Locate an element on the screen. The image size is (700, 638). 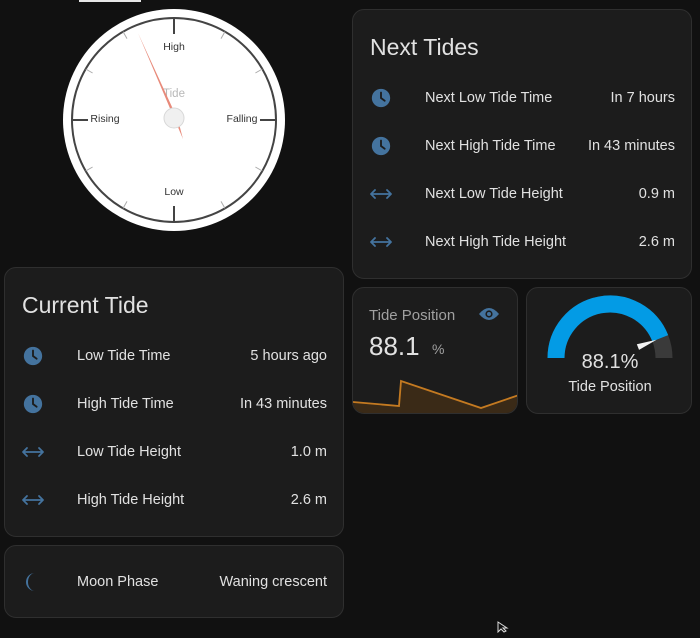
tide-dial: High Low Rising Falling Tide is located at coordinates (174, 120).